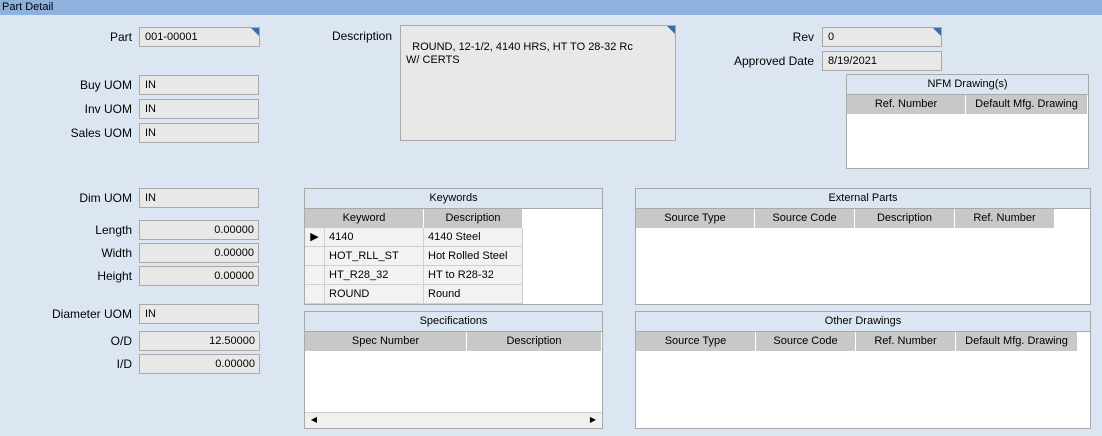 This screenshot has height=436, width=1102. I want to click on part-value: 001-00001, so click(171, 37).